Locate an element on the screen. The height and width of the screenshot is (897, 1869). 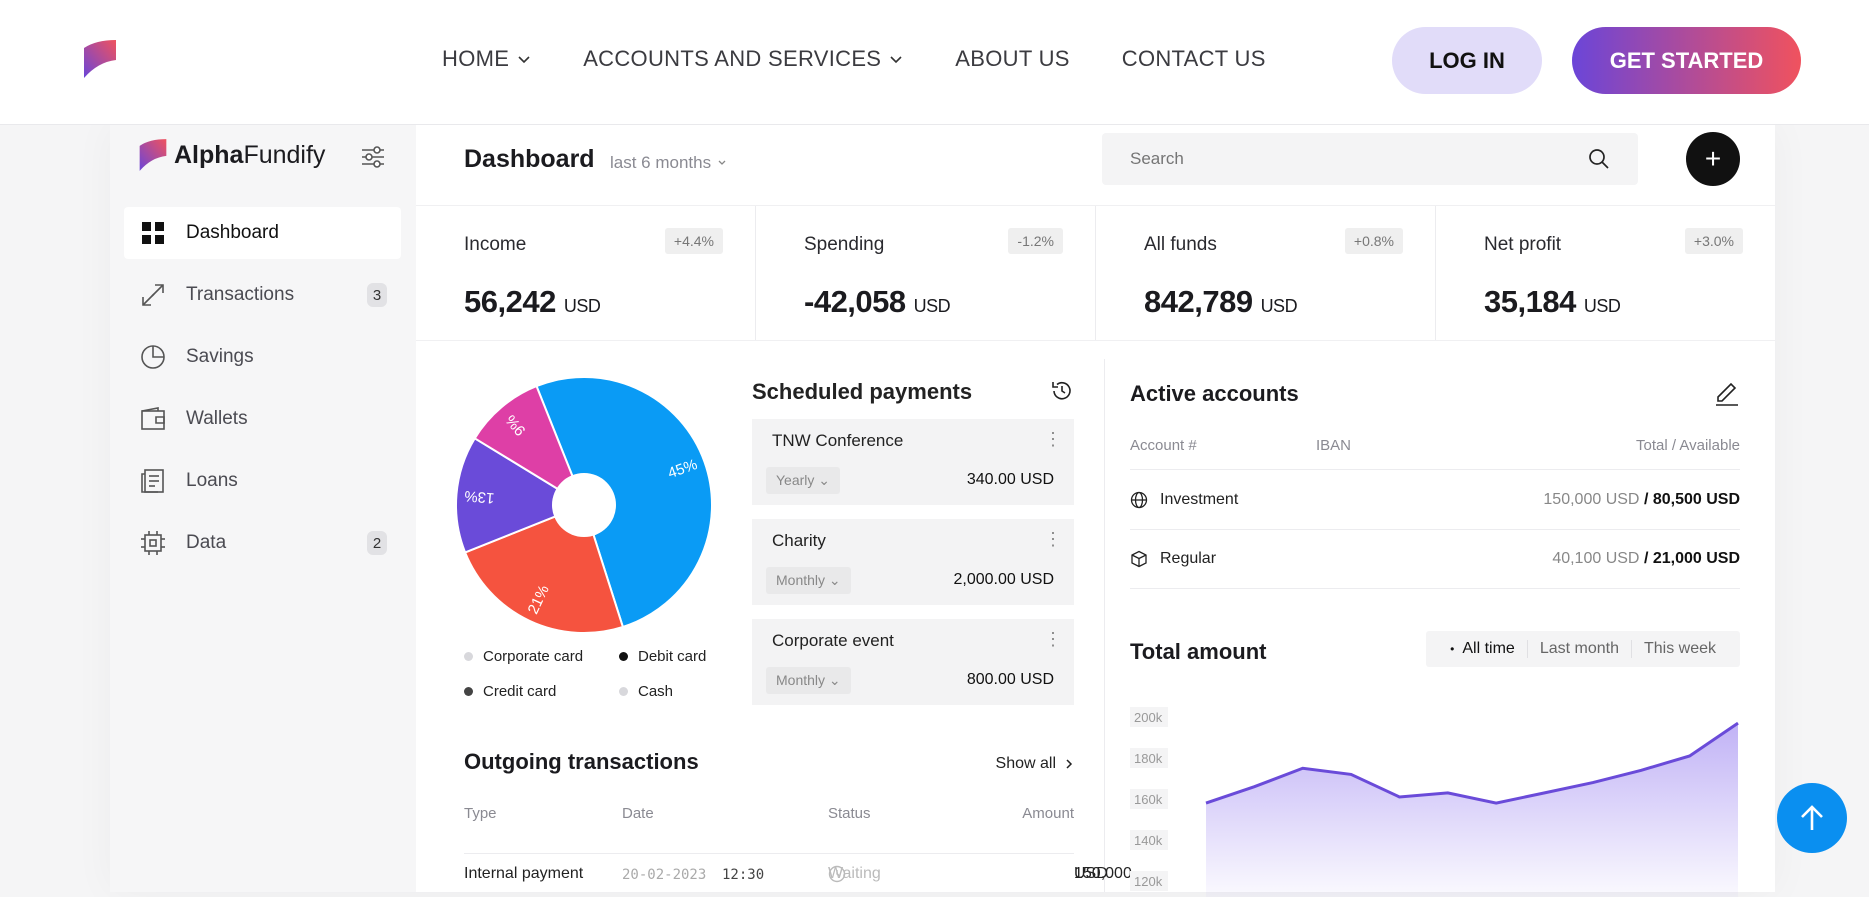
sidebar-item-dashboard: Dashboard is located at coordinates (262, 233).